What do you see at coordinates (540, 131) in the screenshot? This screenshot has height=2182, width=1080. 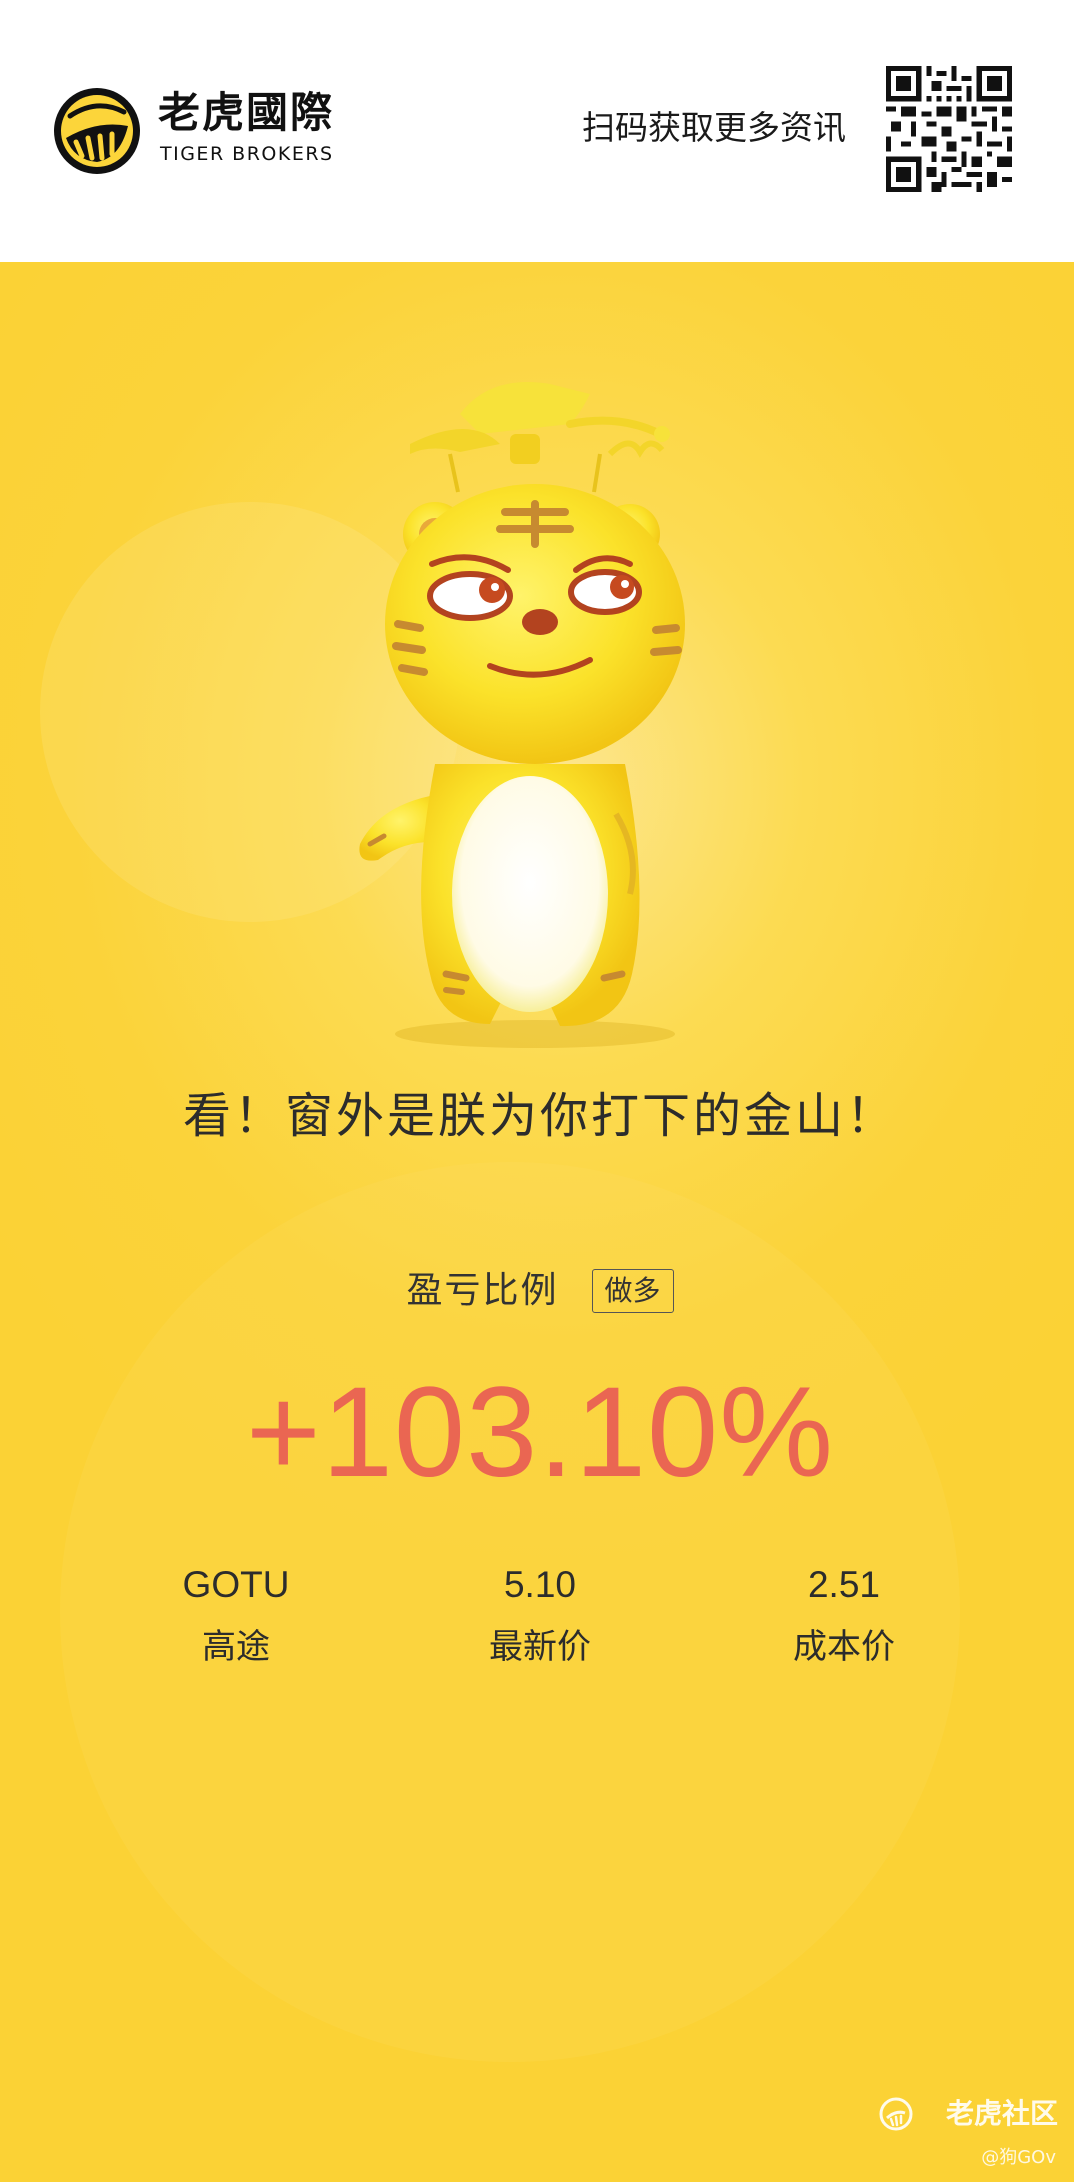 I see `header-bar: 老虎國際 TIGER BROKERS 扫码获取更多资讯` at bounding box center [540, 131].